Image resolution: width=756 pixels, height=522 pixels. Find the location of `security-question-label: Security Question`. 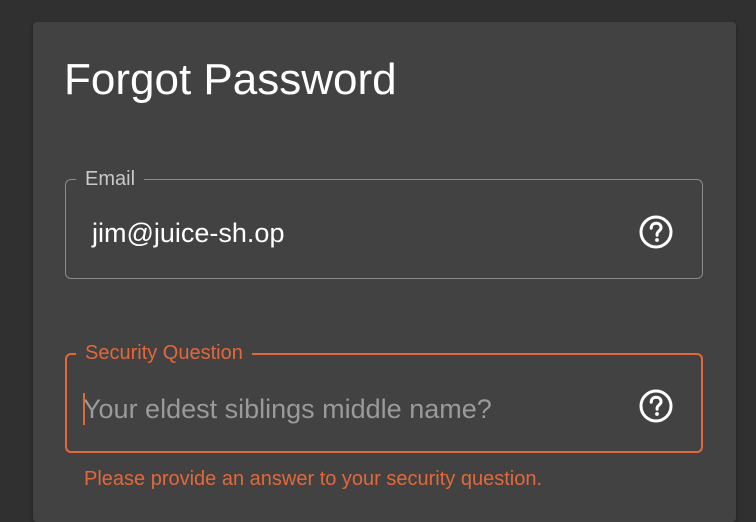

security-question-label: Security Question is located at coordinates (164, 353).